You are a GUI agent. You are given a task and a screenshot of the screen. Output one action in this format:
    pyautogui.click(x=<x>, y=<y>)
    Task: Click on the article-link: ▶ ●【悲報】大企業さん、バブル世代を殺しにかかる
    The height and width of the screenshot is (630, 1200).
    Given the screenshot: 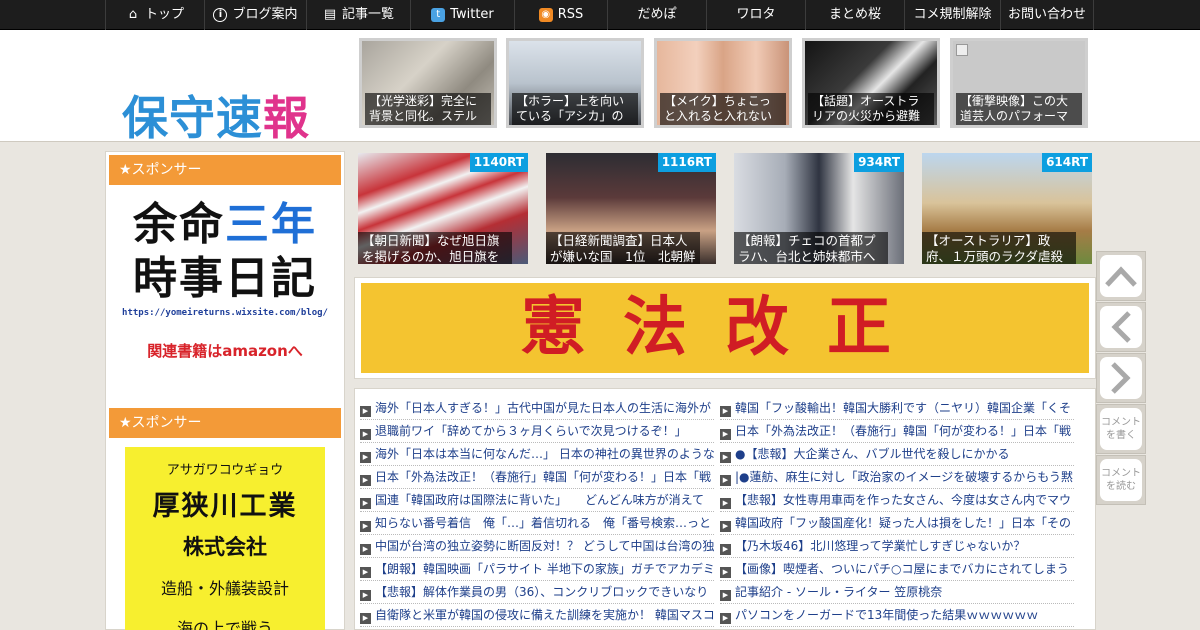 What is the action you would take?
    pyautogui.click(x=897, y=454)
    